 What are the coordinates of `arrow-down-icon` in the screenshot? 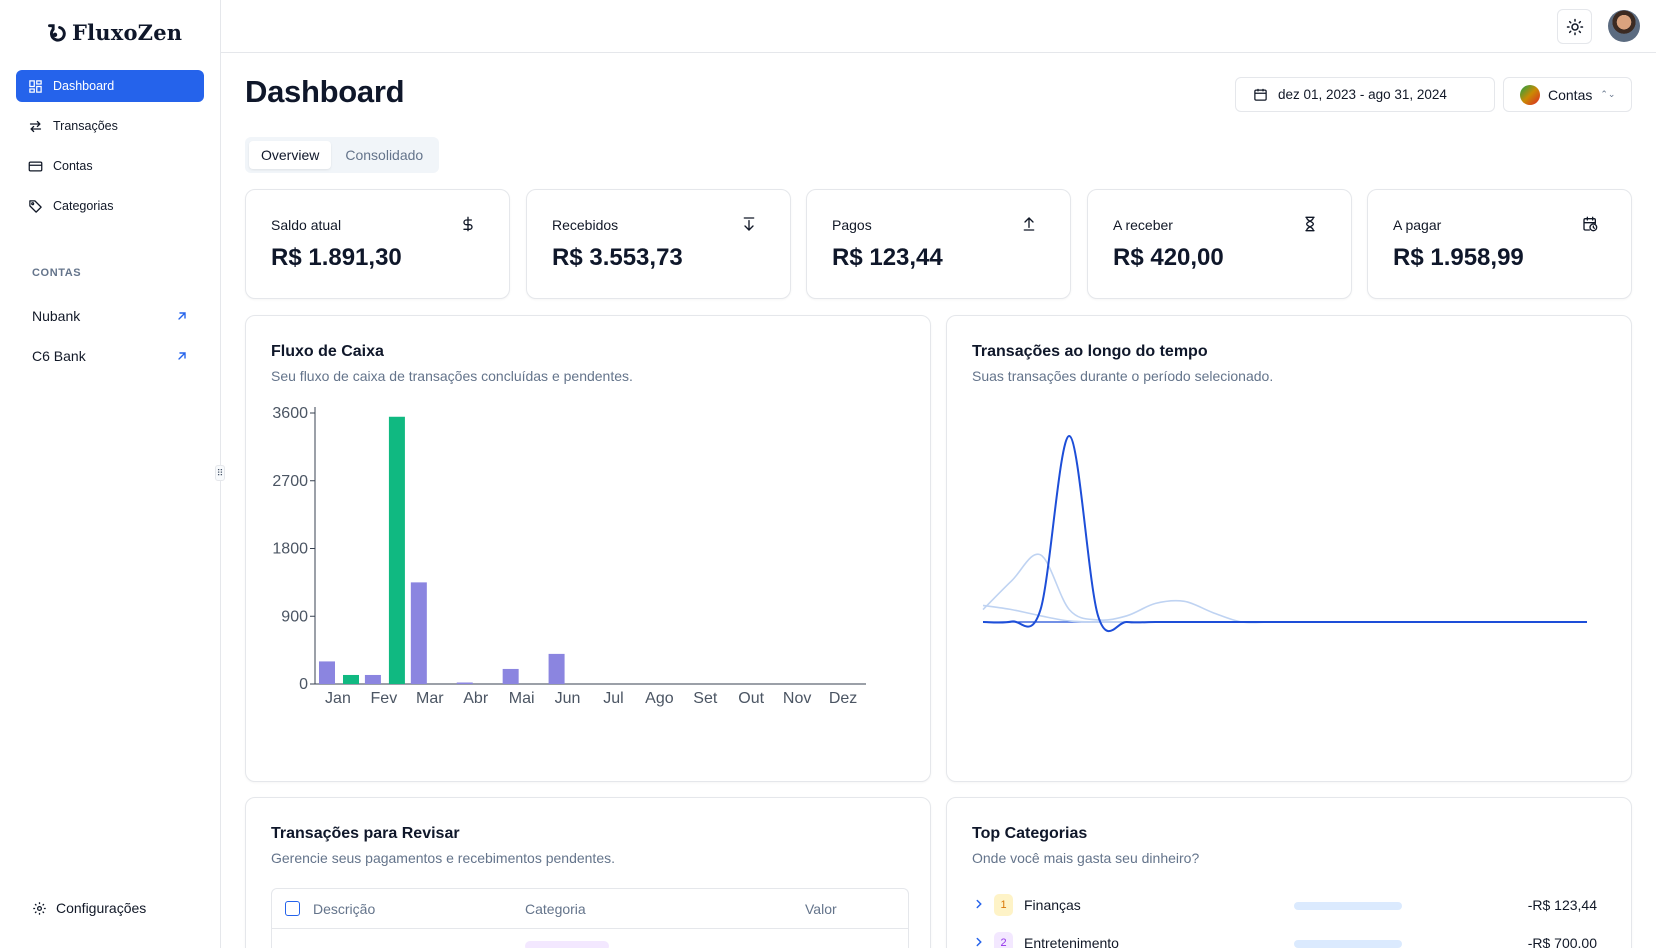 It's located at (749, 224).